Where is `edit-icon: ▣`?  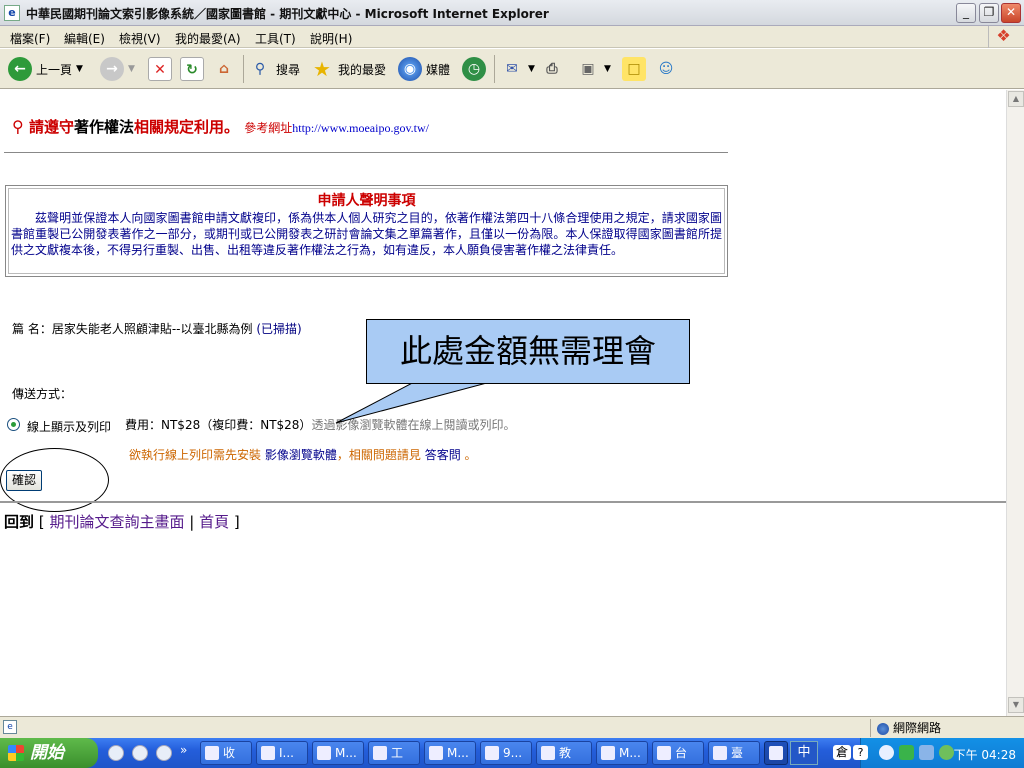
edit-icon: ▣ is located at coordinates (588, 69).